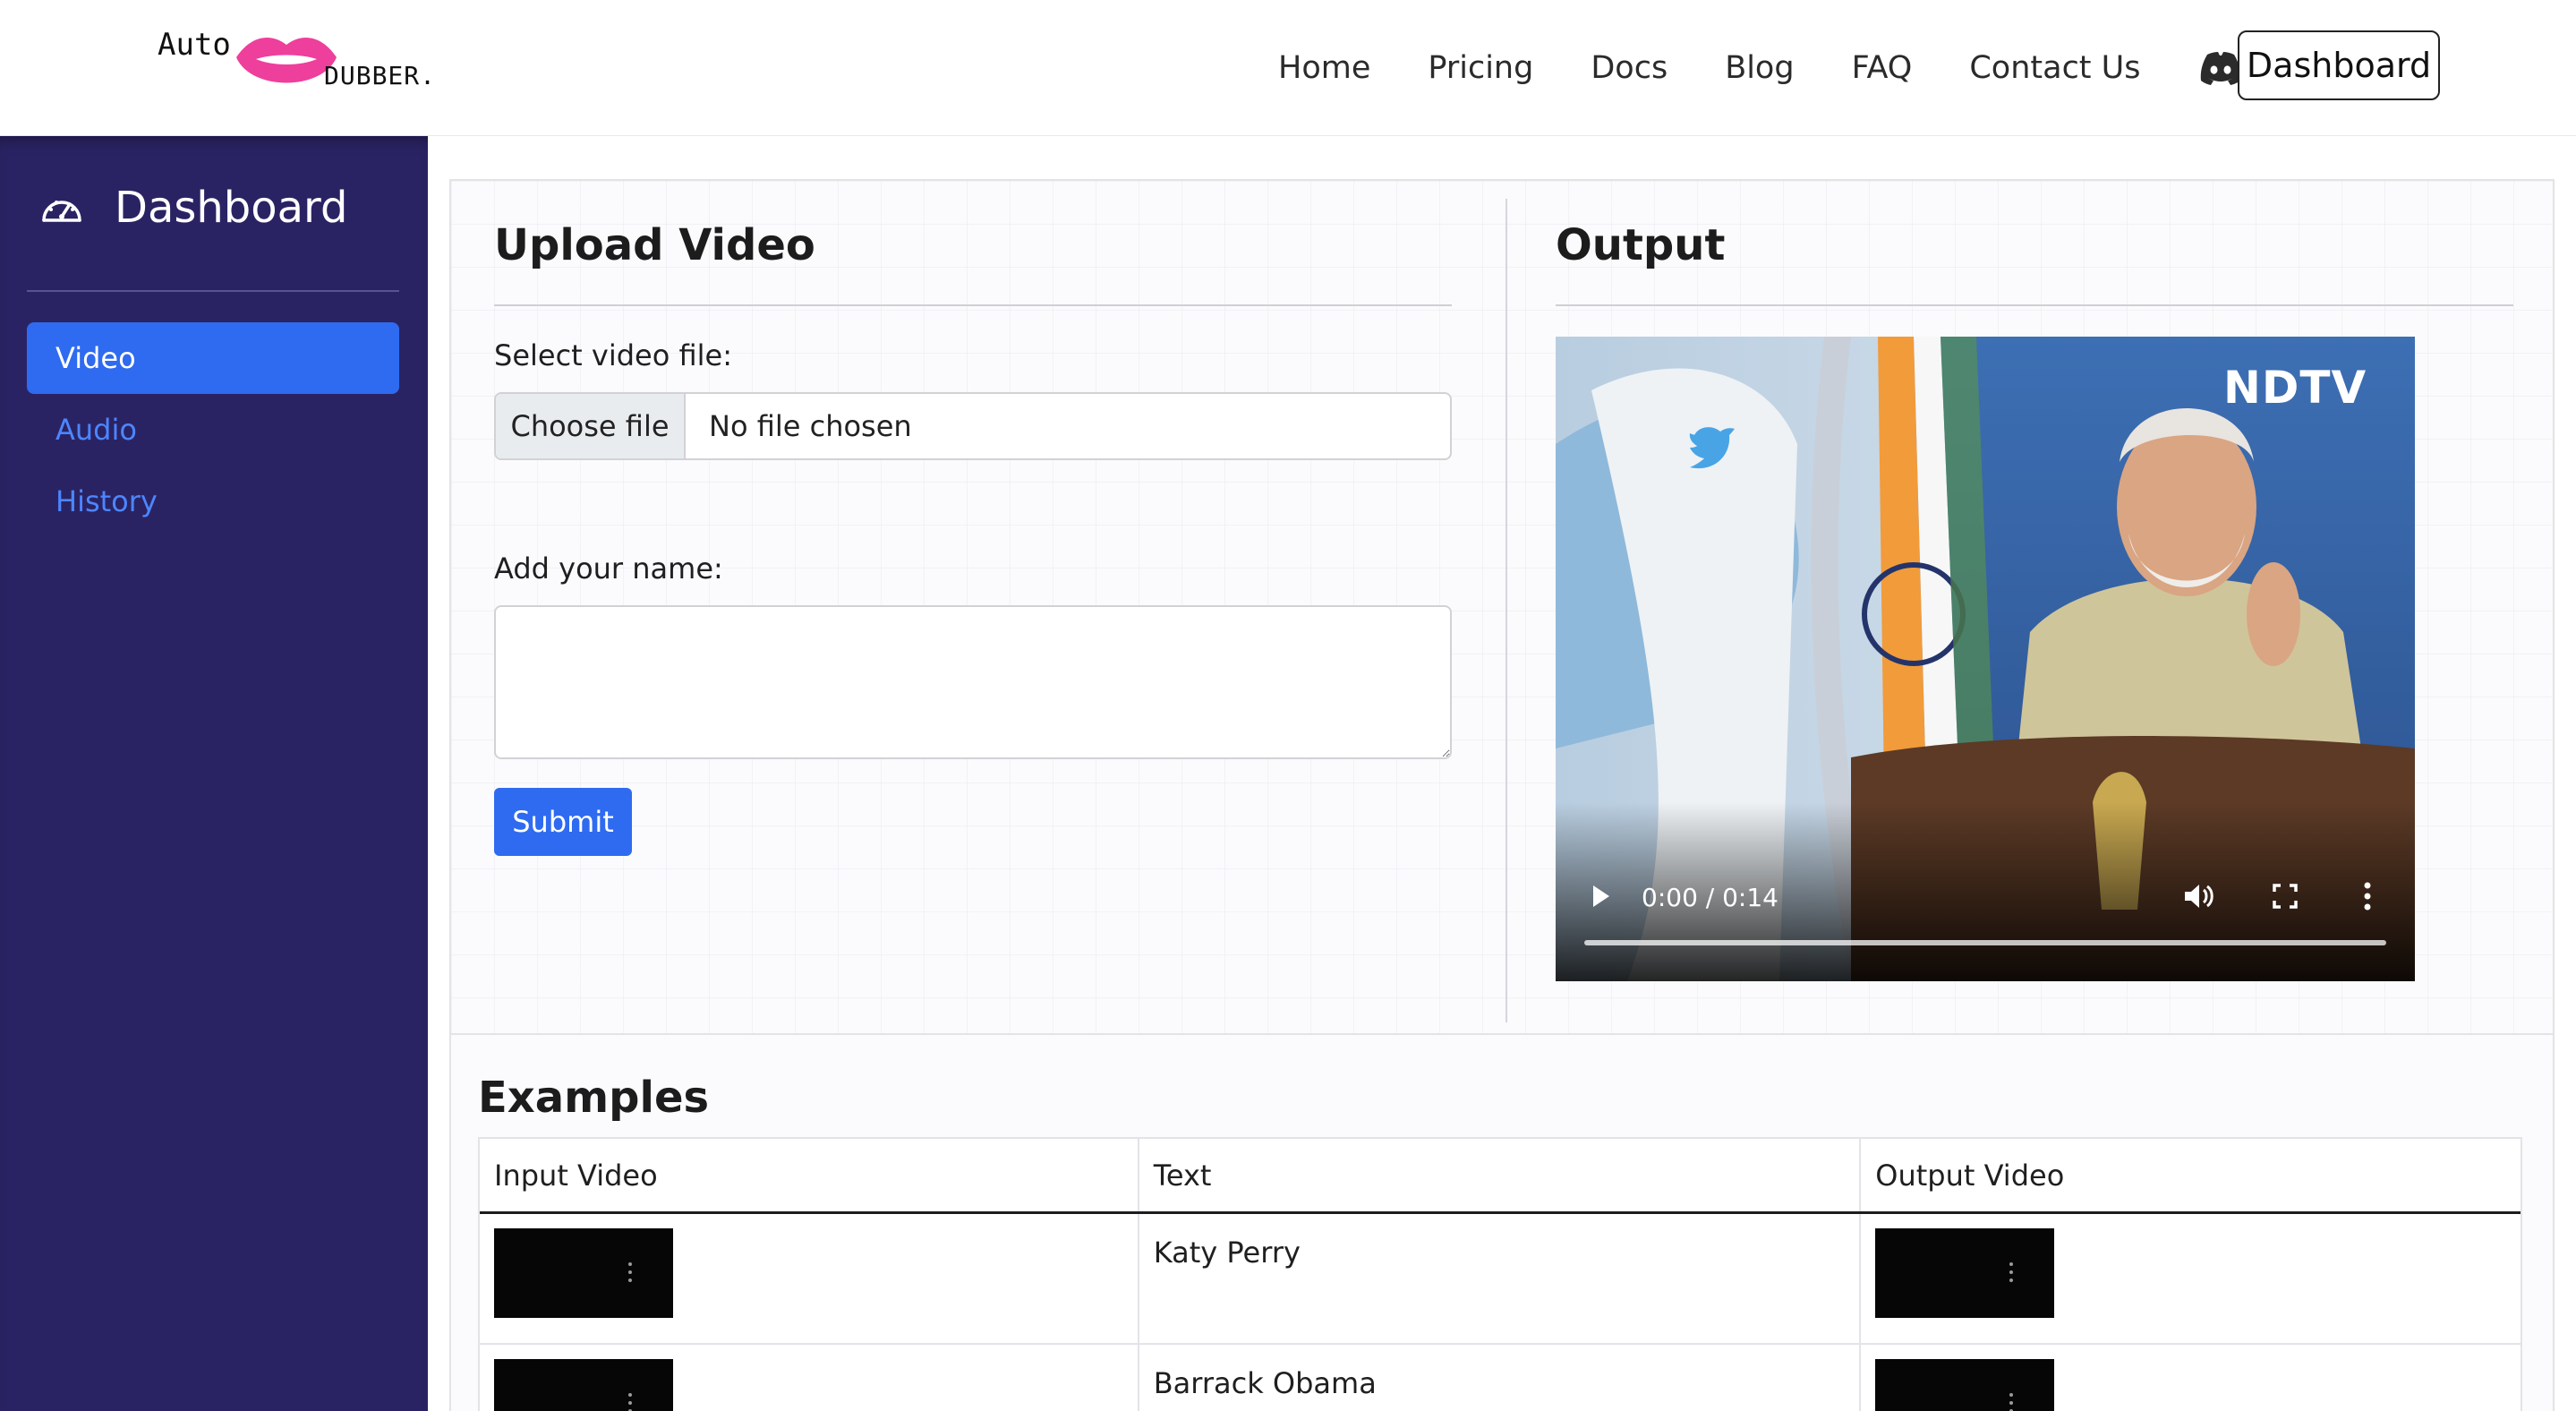 The image size is (2576, 1411). I want to click on nav-faq-link: FAQ, so click(1882, 68).